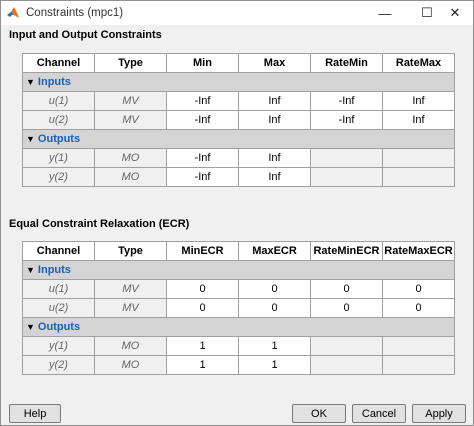 Image resolution: width=474 pixels, height=426 pixels. I want to click on window-title: Constraints (mpc1), so click(75, 13).